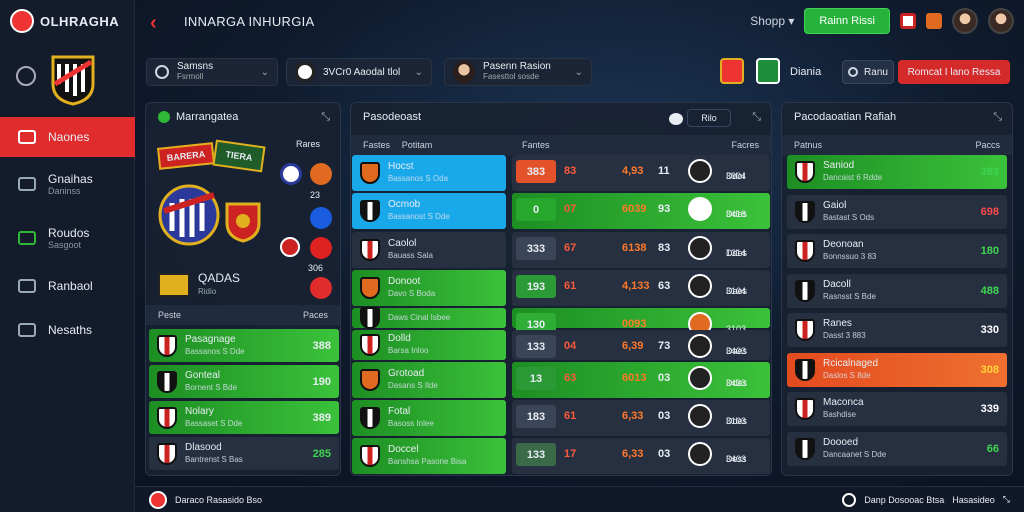 This screenshot has height=512, width=1024. I want to click on flag-icon, so click(908, 21).